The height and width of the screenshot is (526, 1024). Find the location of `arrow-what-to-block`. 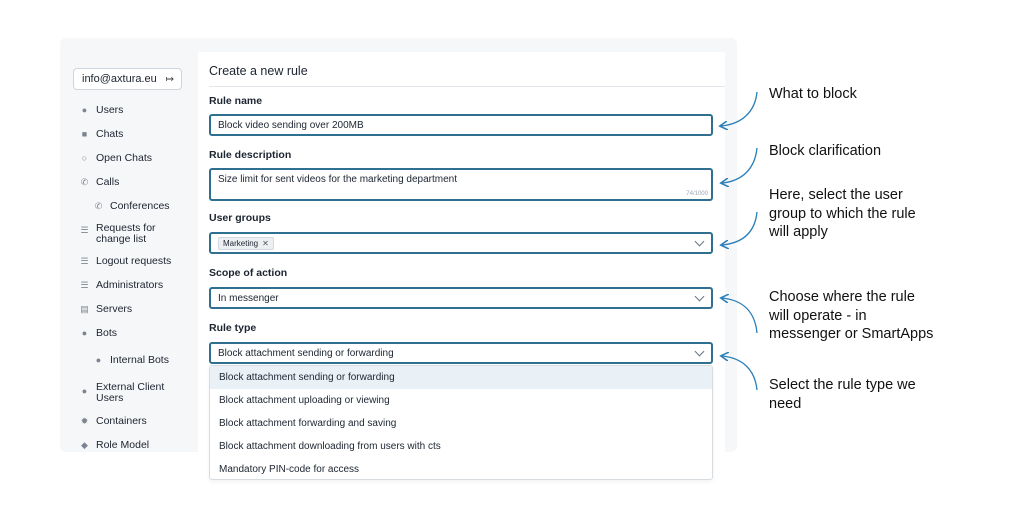

arrow-what-to-block is located at coordinates (739, 108).